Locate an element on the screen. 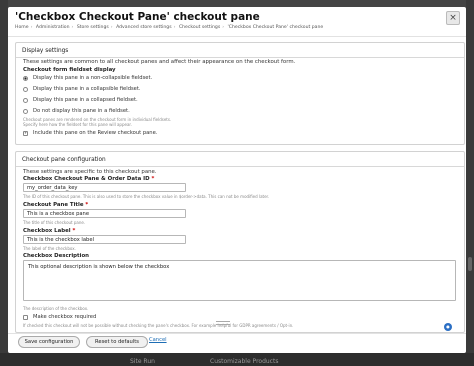 The image size is (474, 366). background-left is located at coordinates (4, 183).